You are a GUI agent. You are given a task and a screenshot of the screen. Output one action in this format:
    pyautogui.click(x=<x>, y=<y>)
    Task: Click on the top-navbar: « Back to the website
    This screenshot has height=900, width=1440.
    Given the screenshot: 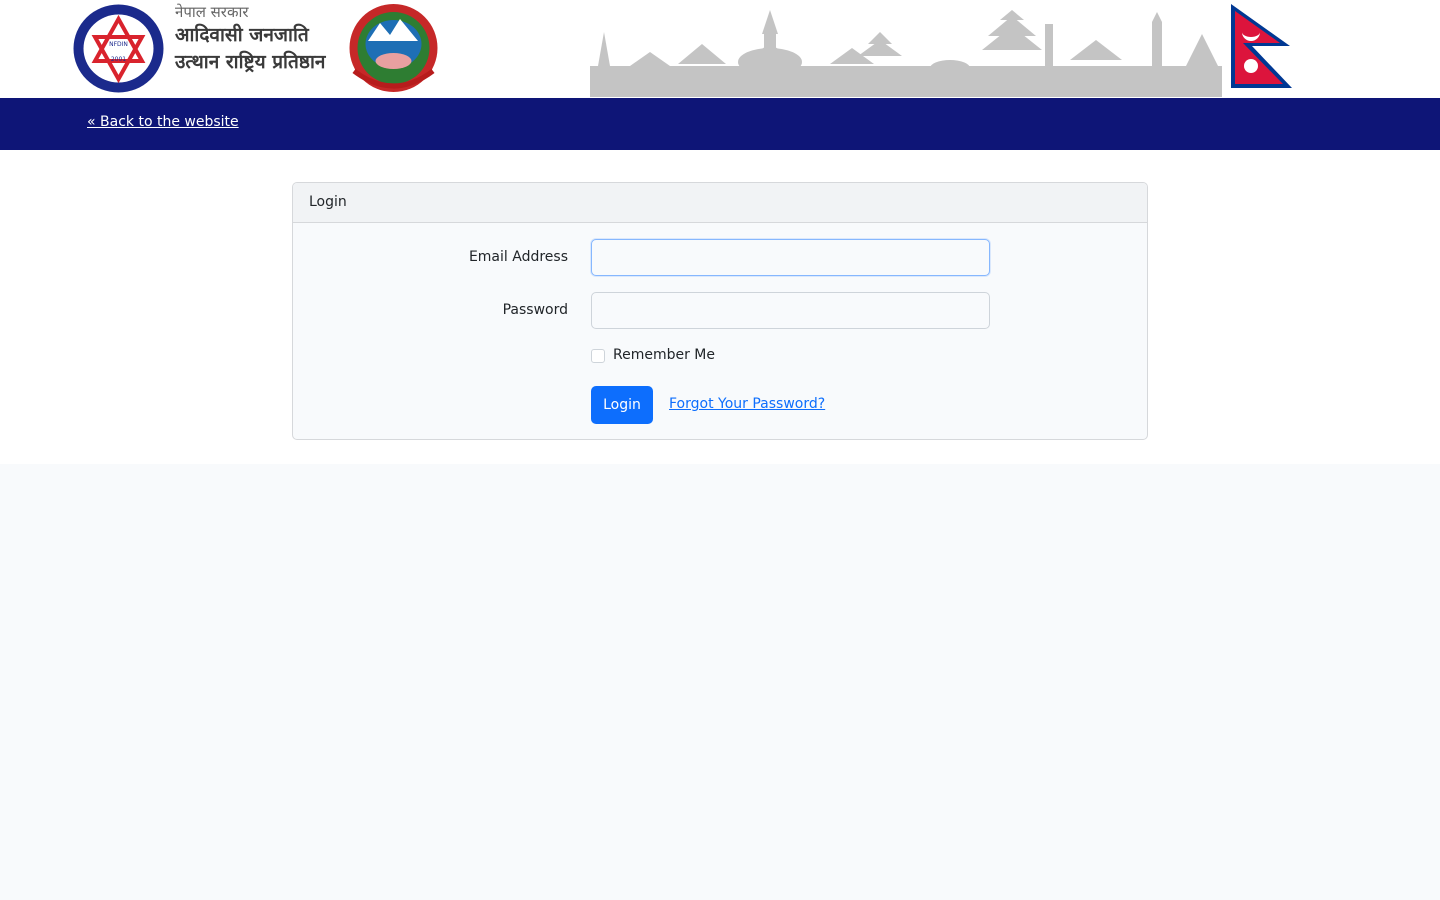 What is the action you would take?
    pyautogui.click(x=720, y=124)
    